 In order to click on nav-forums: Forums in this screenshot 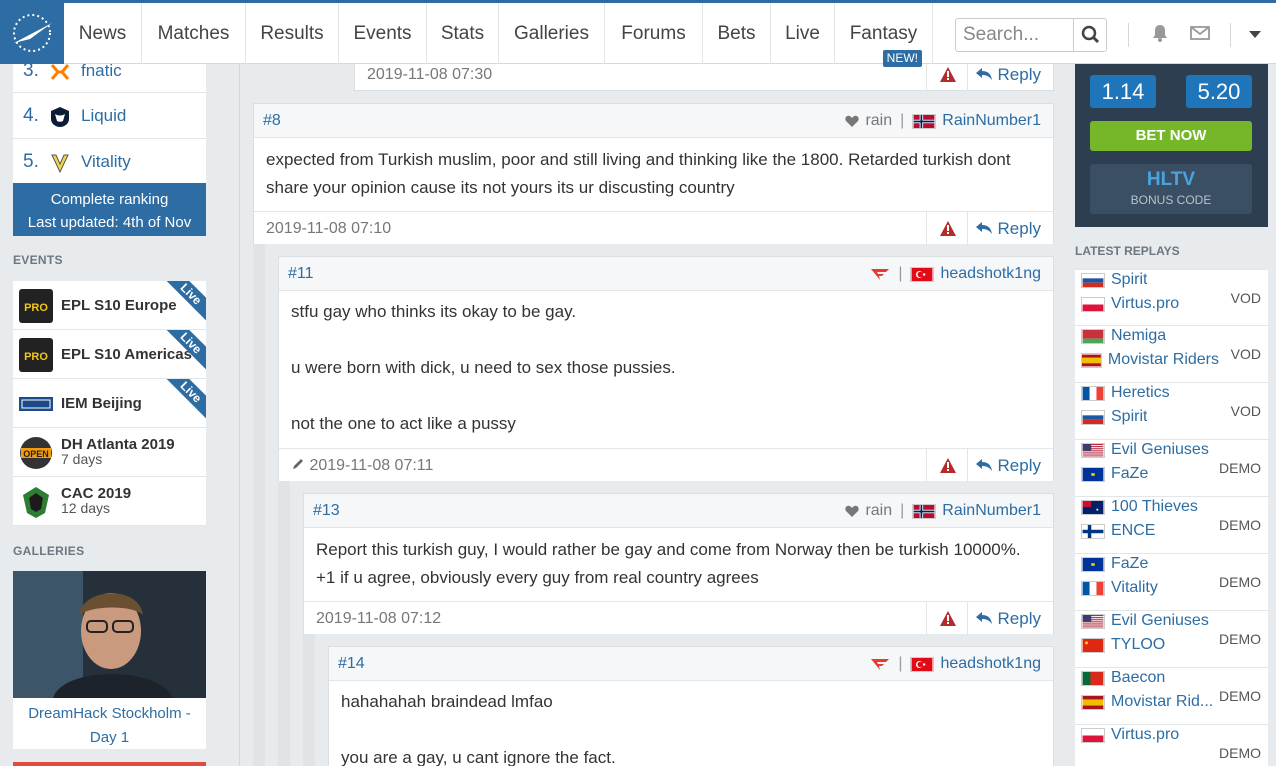, I will do `click(654, 33)`.